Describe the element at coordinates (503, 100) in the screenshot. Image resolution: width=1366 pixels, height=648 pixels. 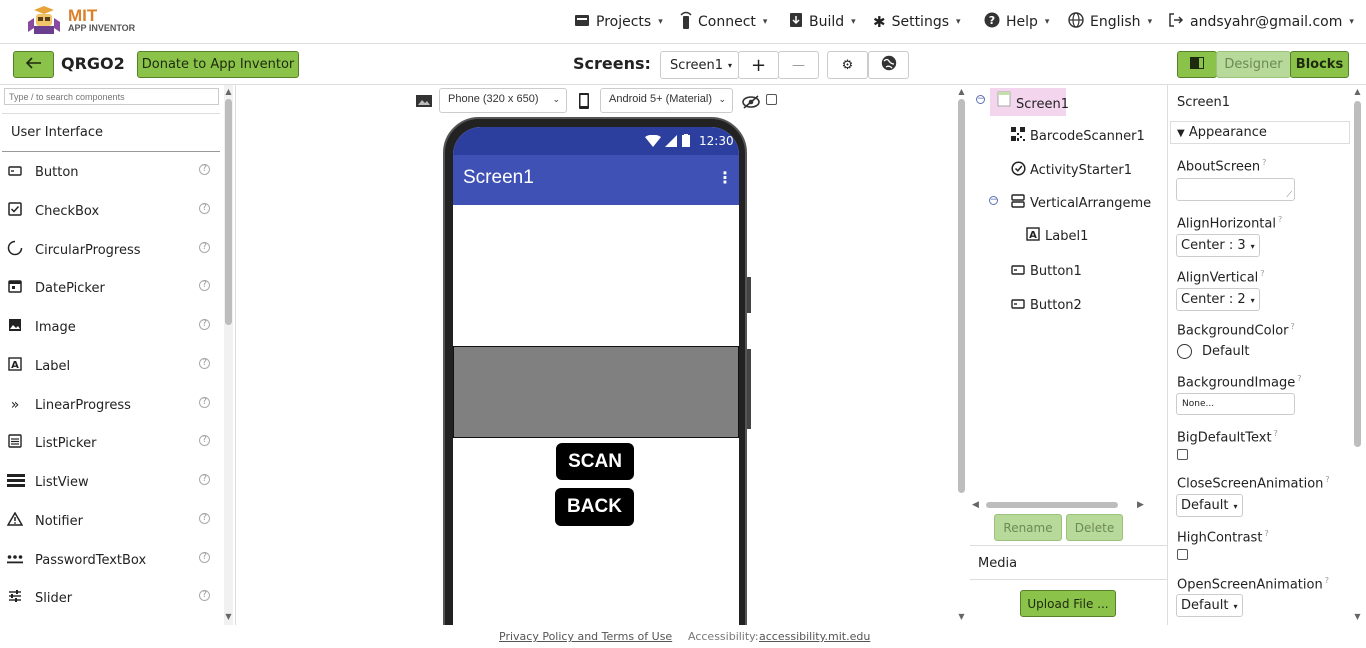
I see `device-size-select: Phone (320 x 650) ⌄` at that location.